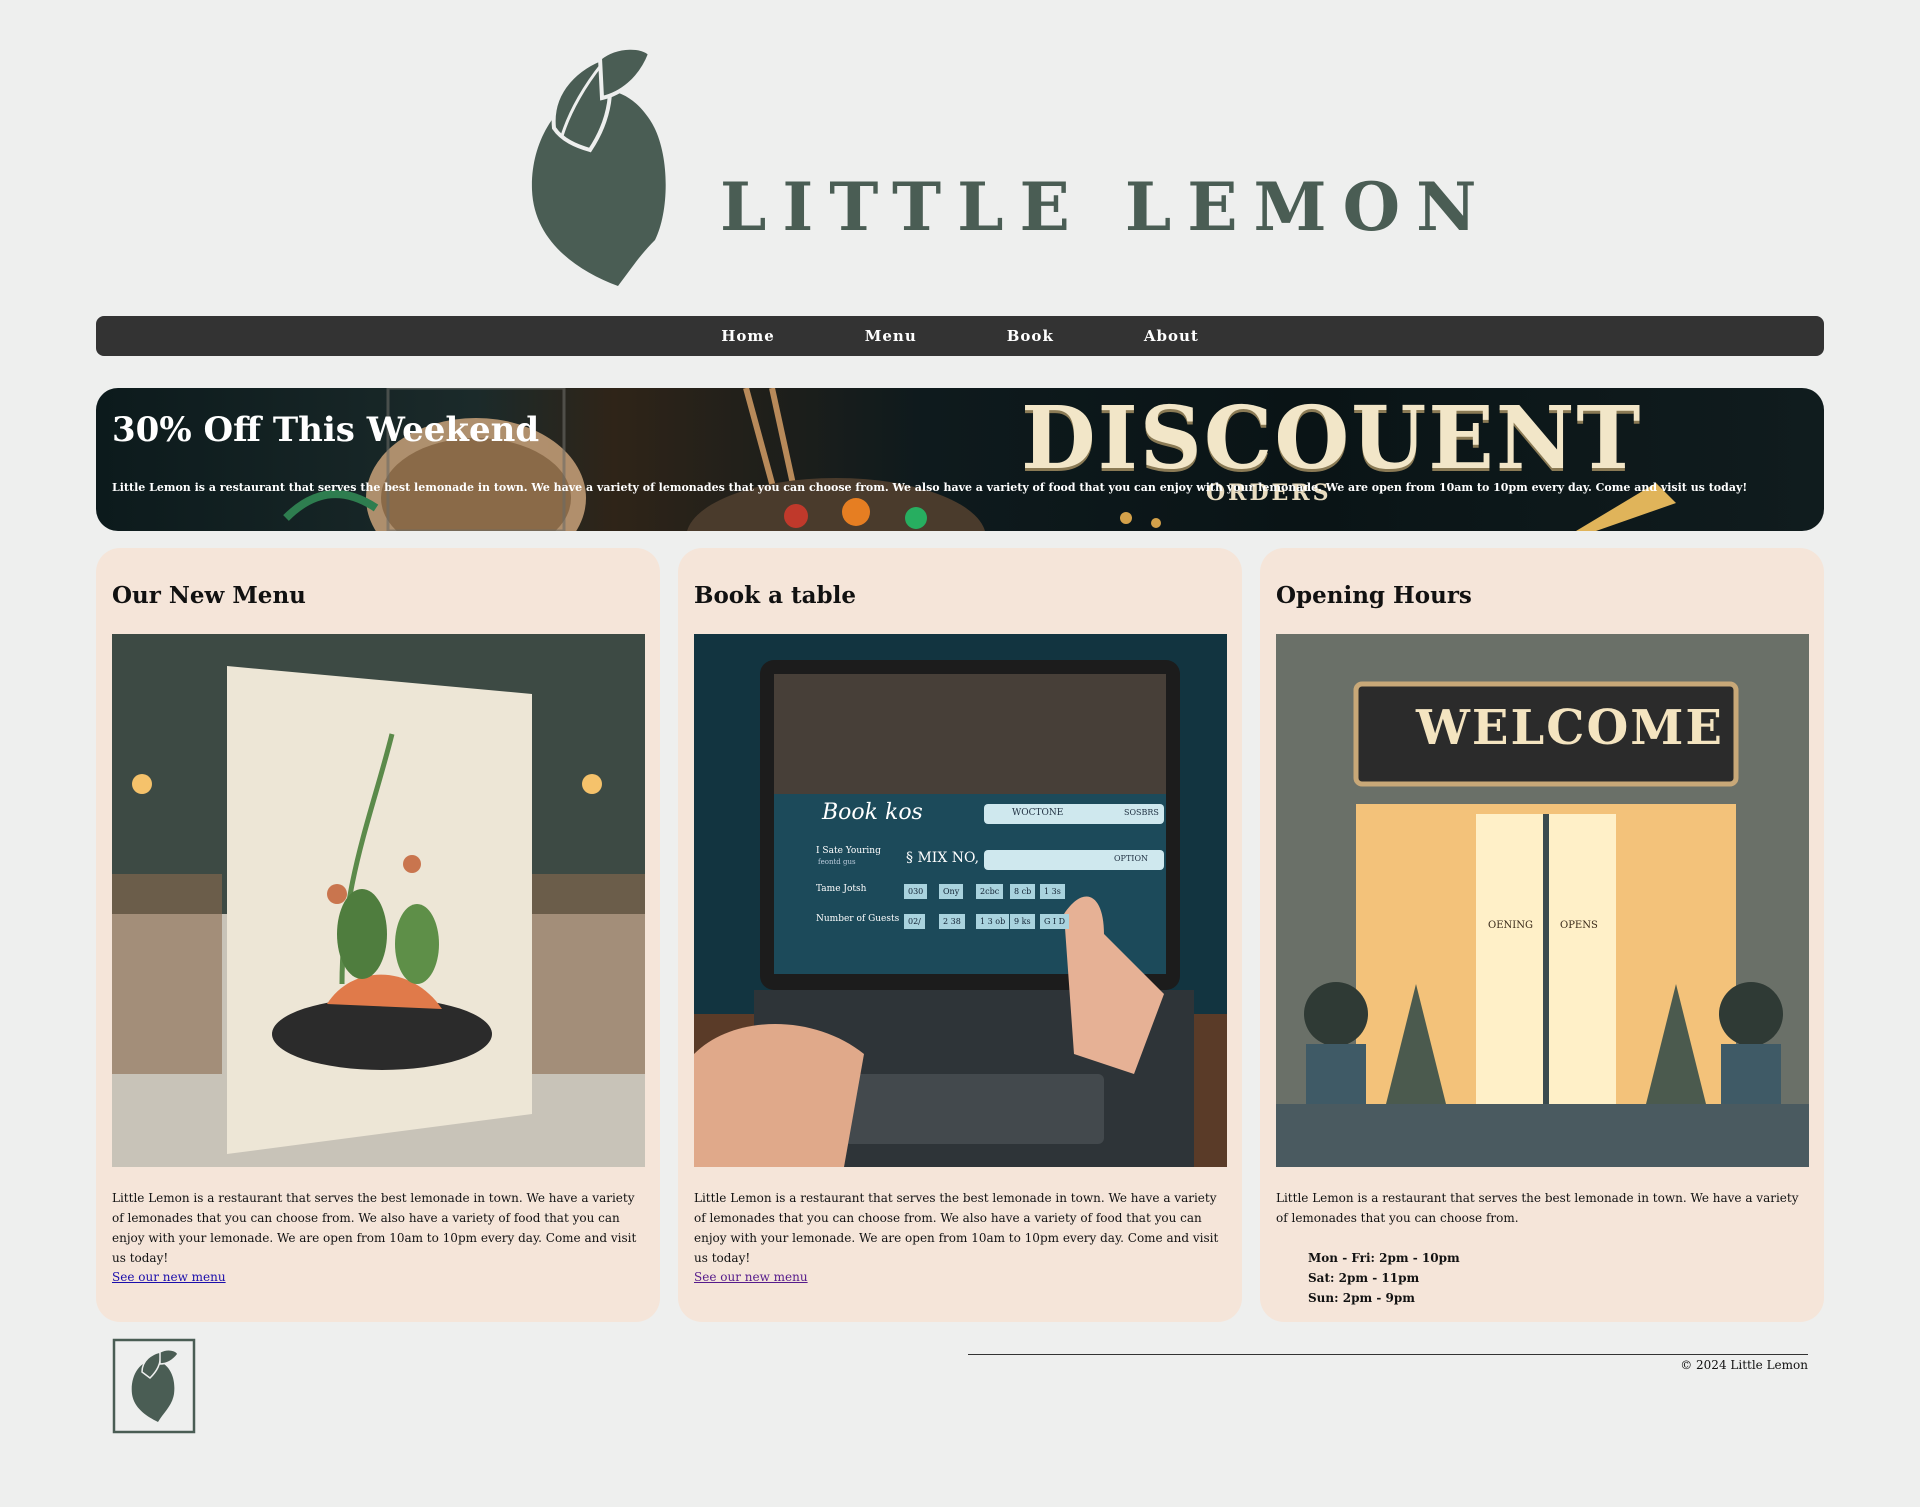 This screenshot has height=1507, width=1920. What do you see at coordinates (209, 595) in the screenshot?
I see `card-title: Our New Menu` at bounding box center [209, 595].